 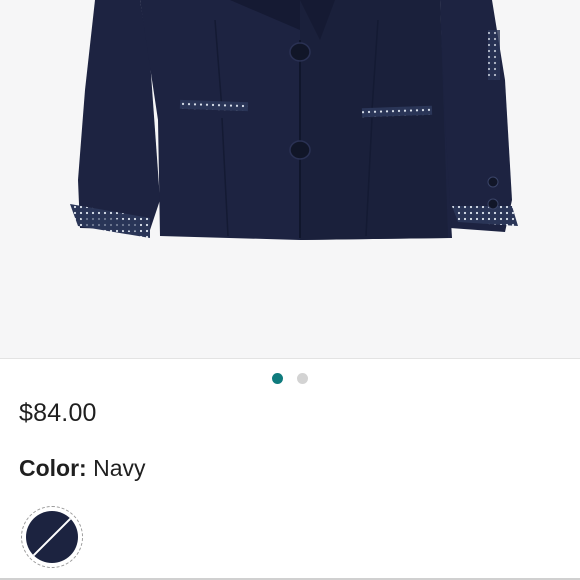 I want to click on color-row: Color: Navy, so click(x=82, y=468).